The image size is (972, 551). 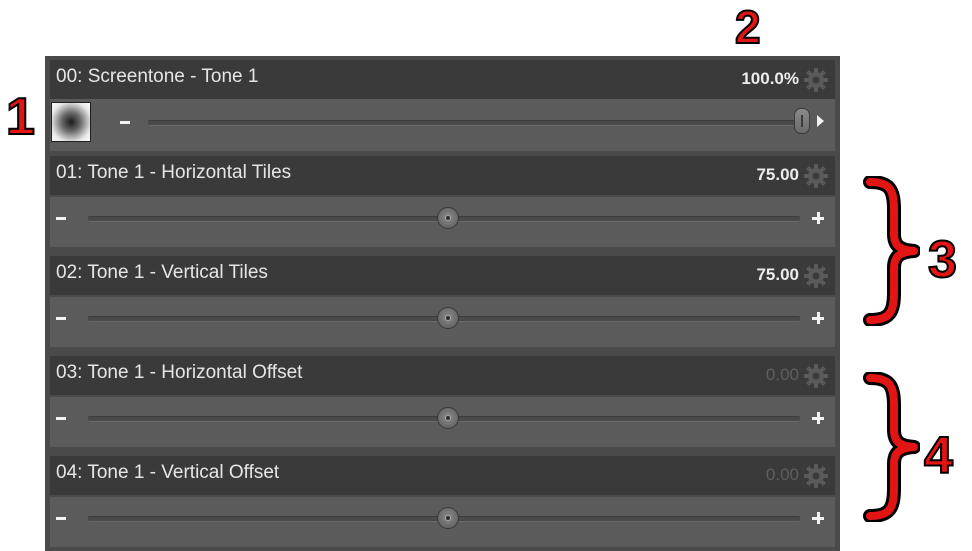 I want to click on callout-number-2: 2, so click(x=748, y=27).